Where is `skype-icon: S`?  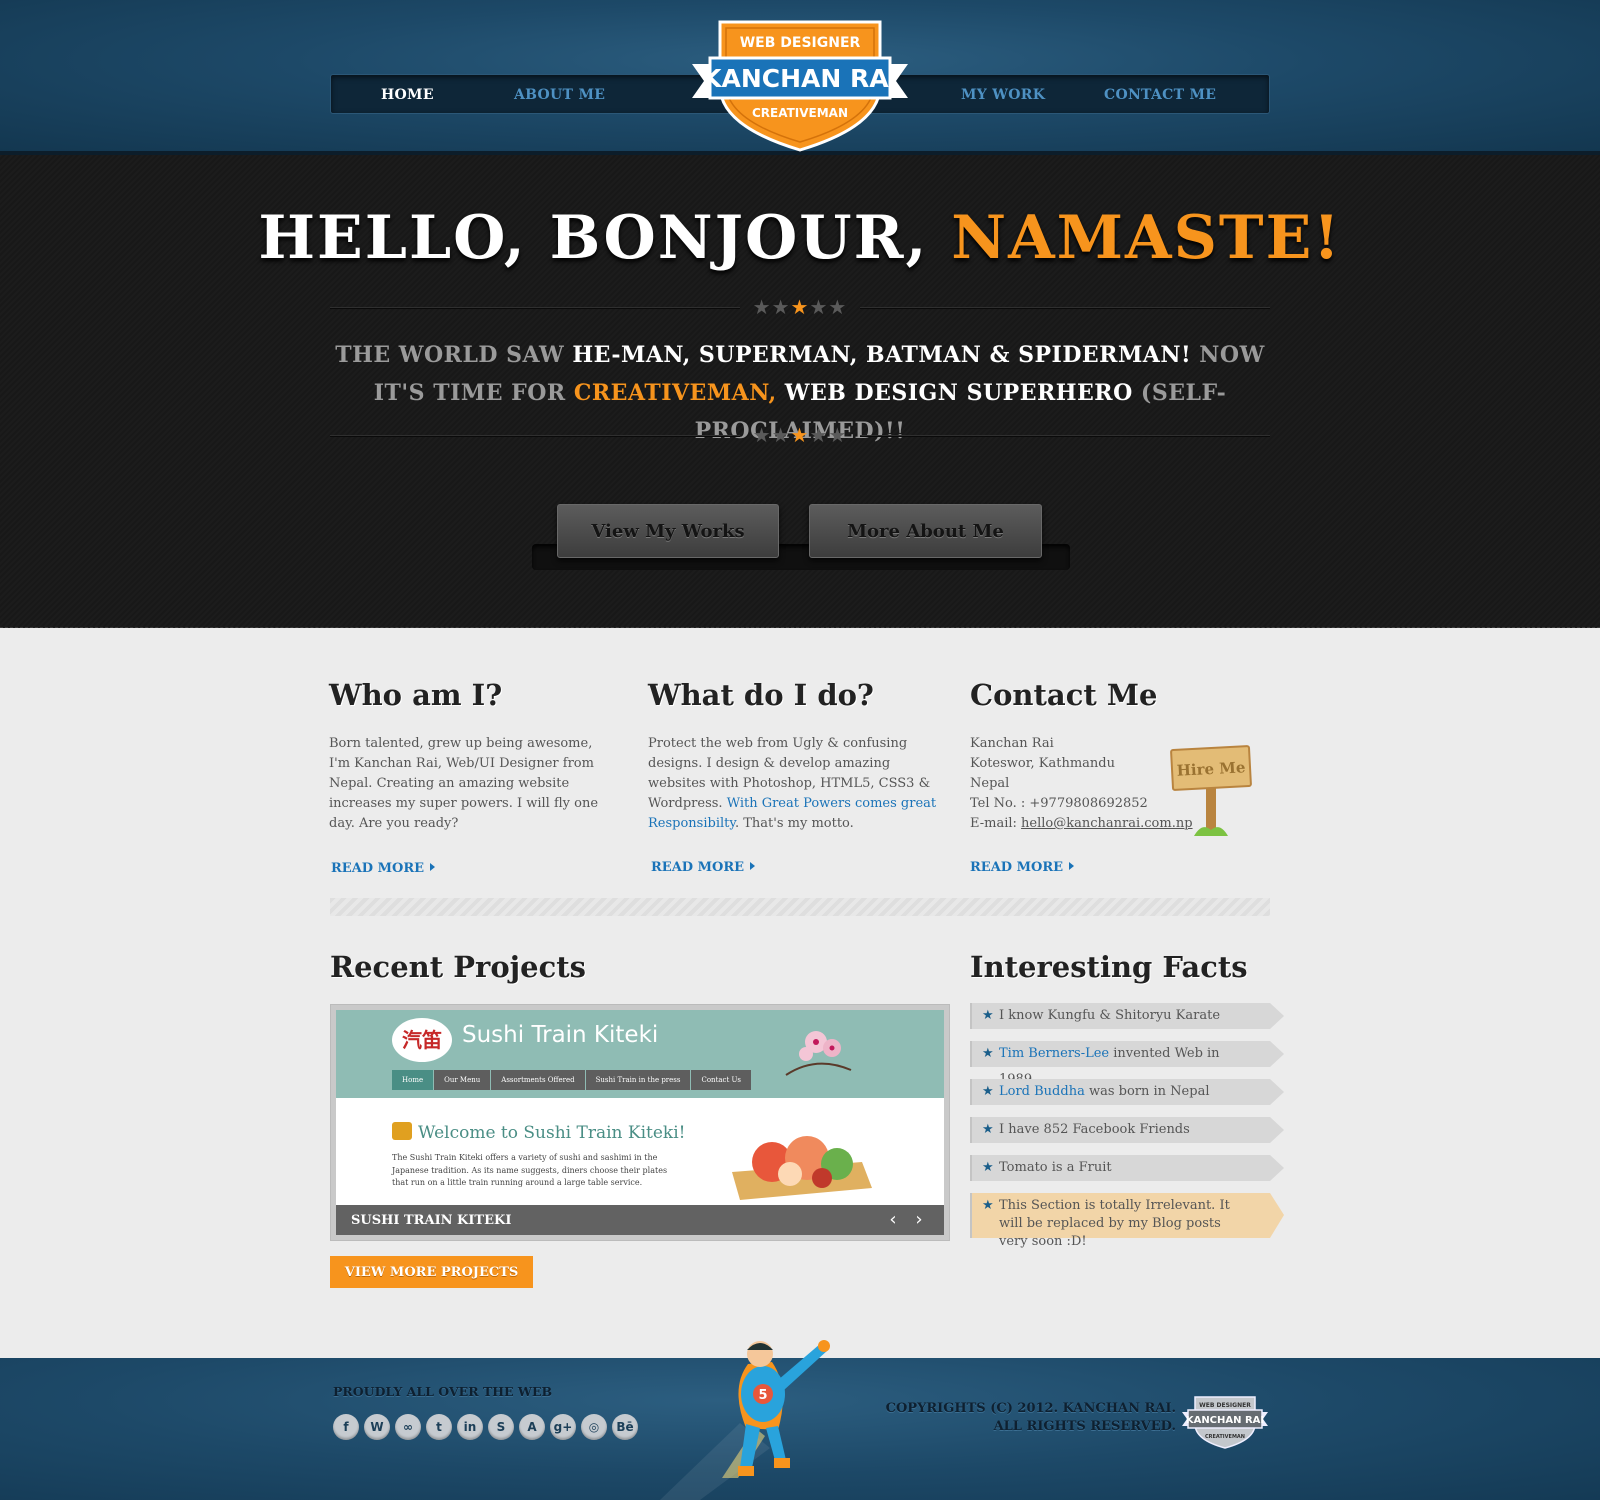 skype-icon: S is located at coordinates (501, 1427).